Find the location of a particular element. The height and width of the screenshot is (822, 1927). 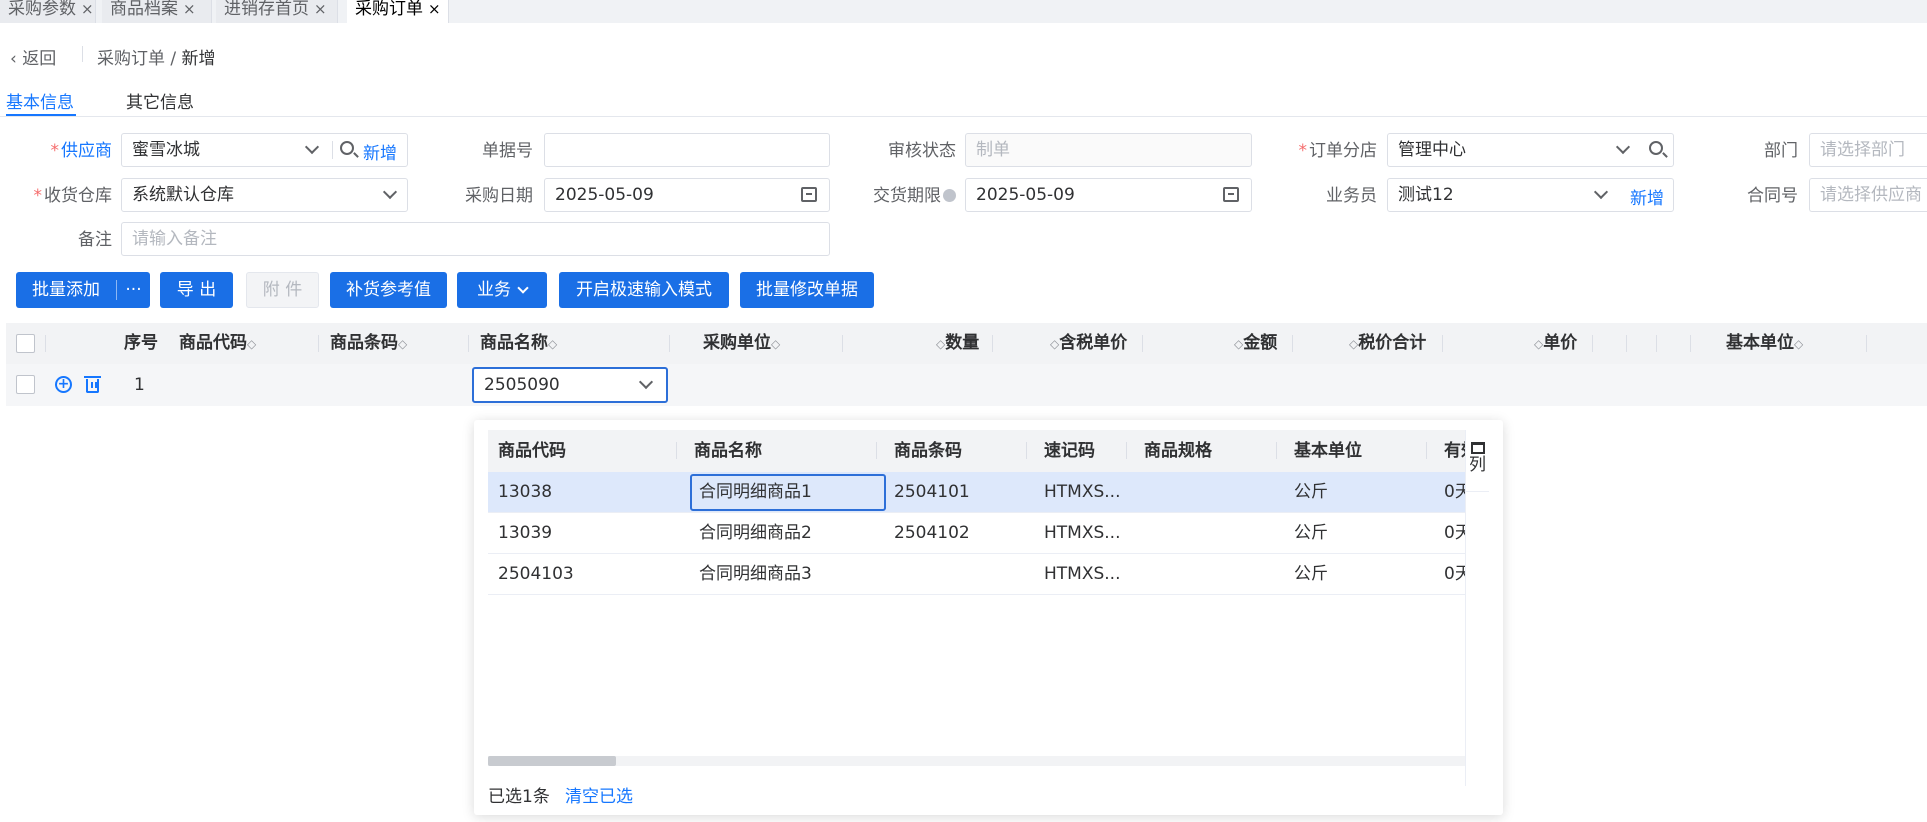

delivery-deadline-input: 2025-05-09 is located at coordinates (1108, 195).